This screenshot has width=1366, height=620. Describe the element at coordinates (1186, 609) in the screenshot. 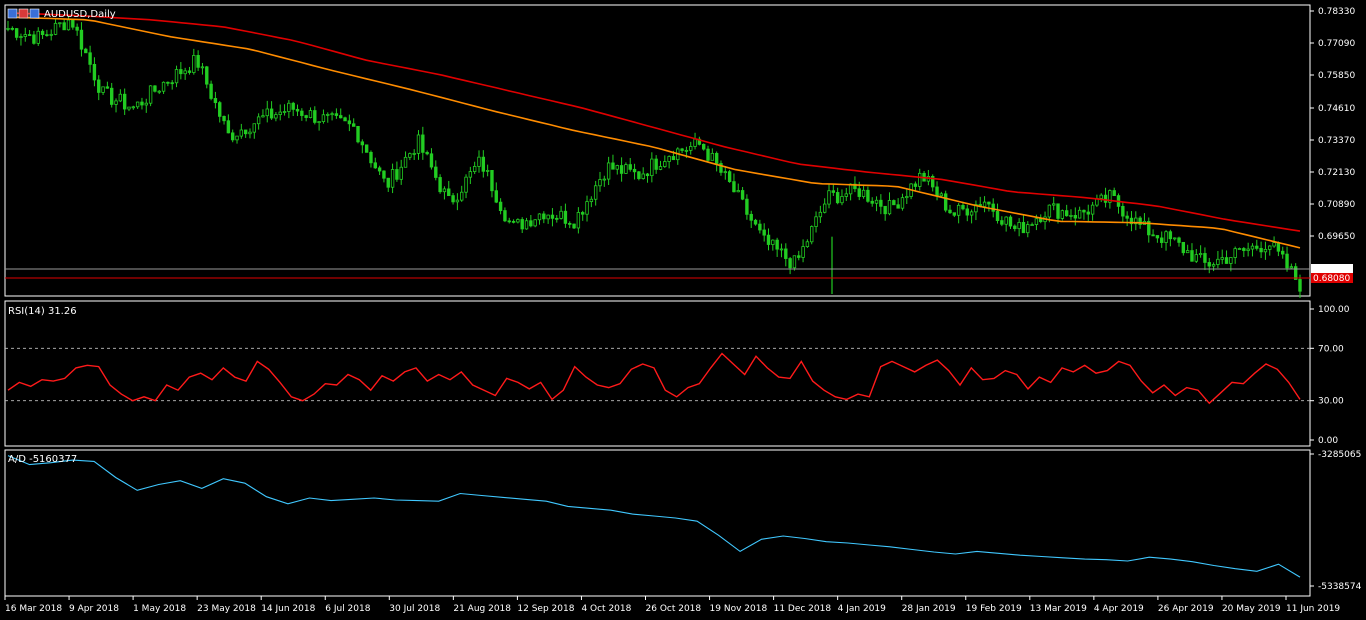

I see `time-axis-label: 26 Apr 2019` at that location.